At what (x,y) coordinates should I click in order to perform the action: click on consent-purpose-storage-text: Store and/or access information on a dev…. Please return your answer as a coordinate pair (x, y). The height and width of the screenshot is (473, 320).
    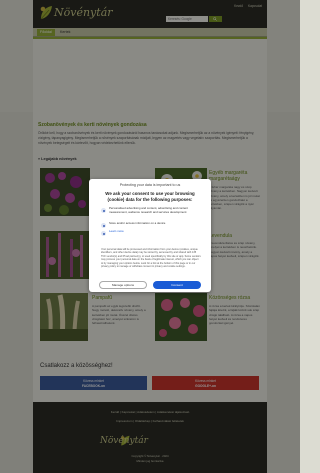
    Looking at the image, I should click on (137, 223).